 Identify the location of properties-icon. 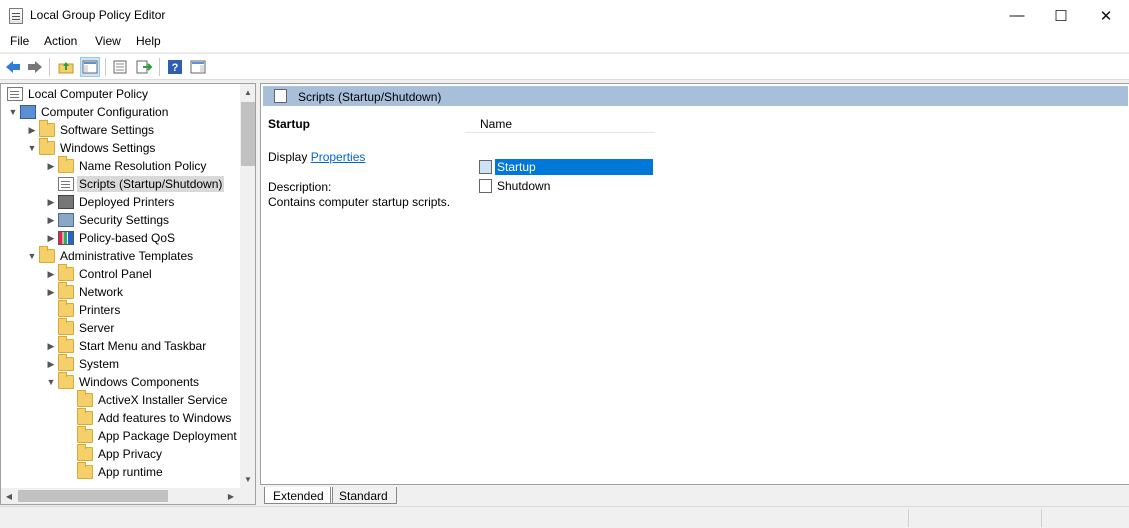
(120, 67).